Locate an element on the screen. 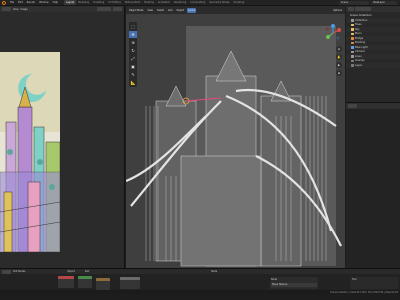 This screenshot has height=300, width=400. tab-compositing: Compositing is located at coordinates (197, 2).